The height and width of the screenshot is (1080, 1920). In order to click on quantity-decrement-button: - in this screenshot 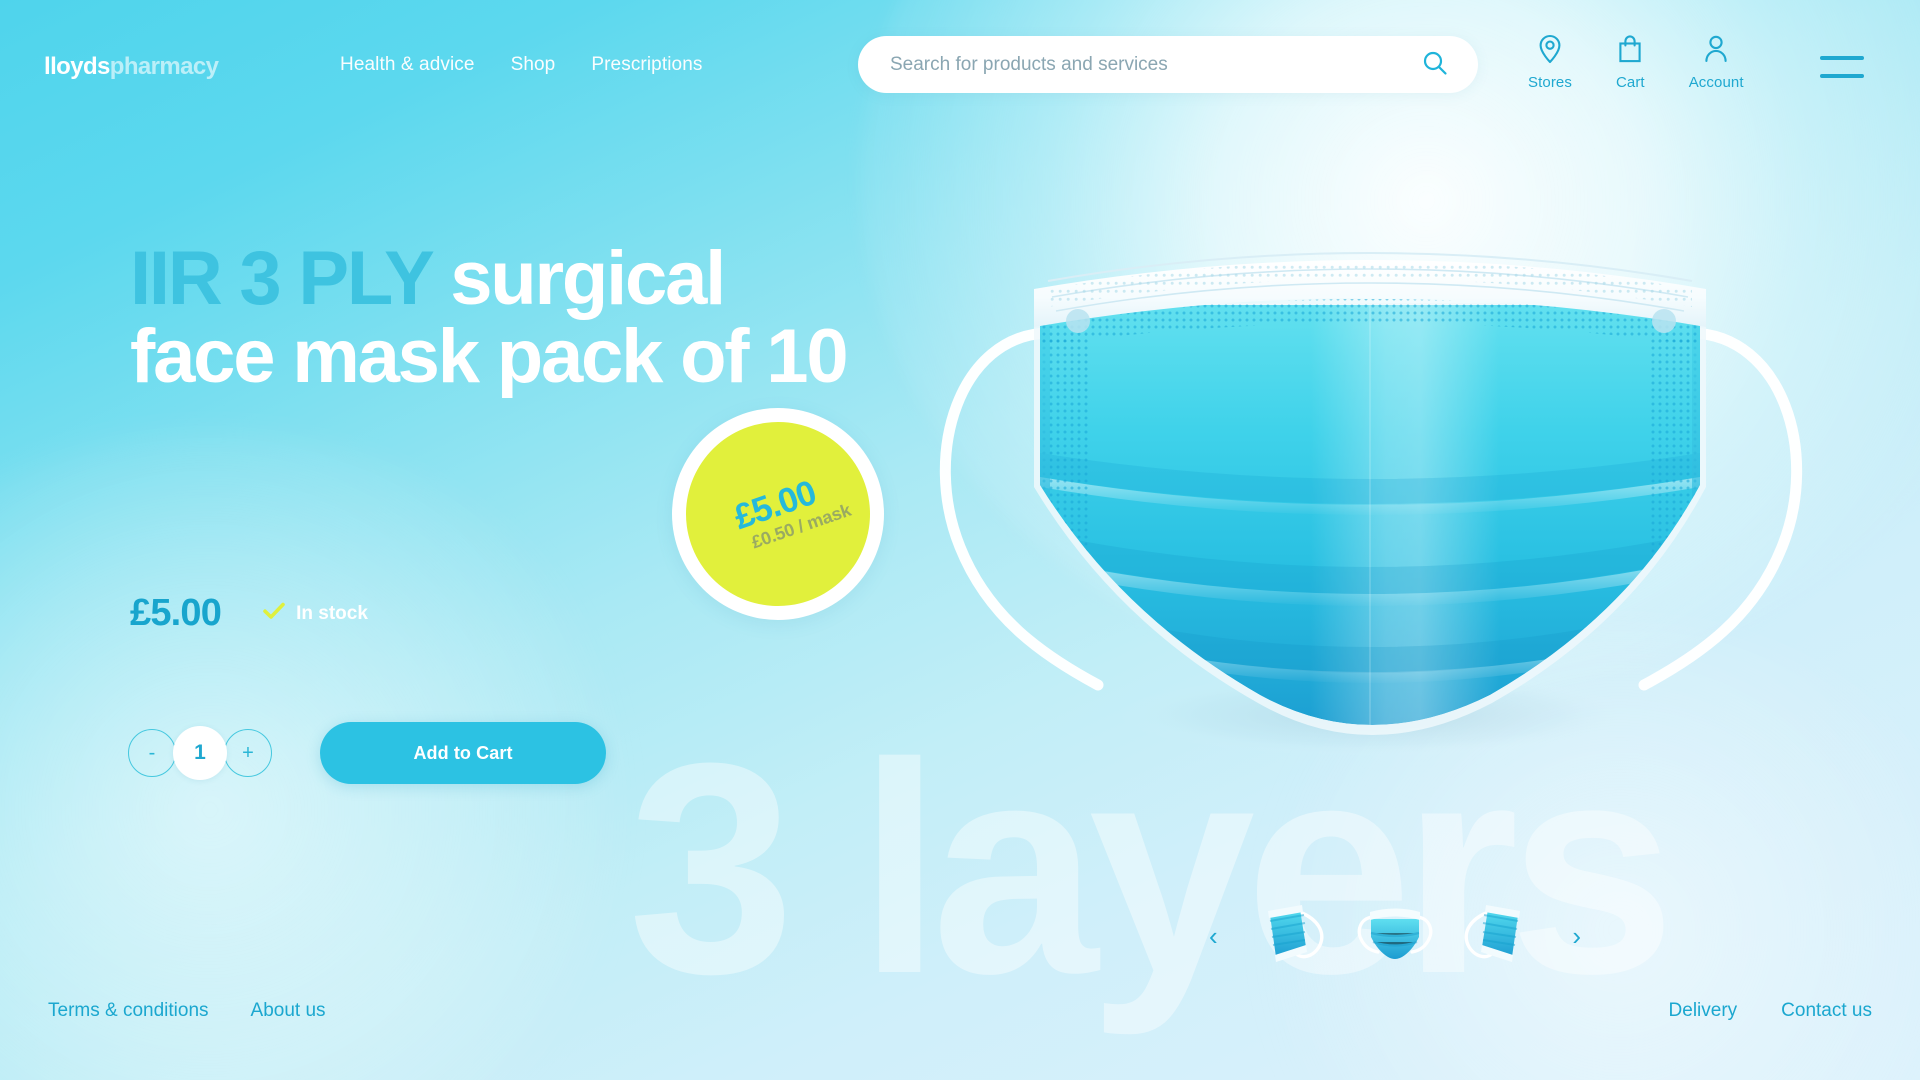, I will do `click(152, 753)`.